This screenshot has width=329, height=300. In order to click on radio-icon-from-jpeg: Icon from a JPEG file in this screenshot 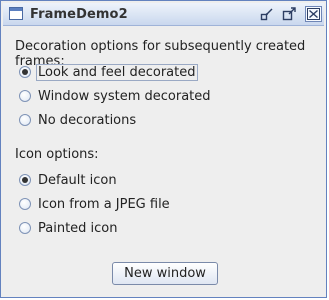, I will do `click(95, 204)`.